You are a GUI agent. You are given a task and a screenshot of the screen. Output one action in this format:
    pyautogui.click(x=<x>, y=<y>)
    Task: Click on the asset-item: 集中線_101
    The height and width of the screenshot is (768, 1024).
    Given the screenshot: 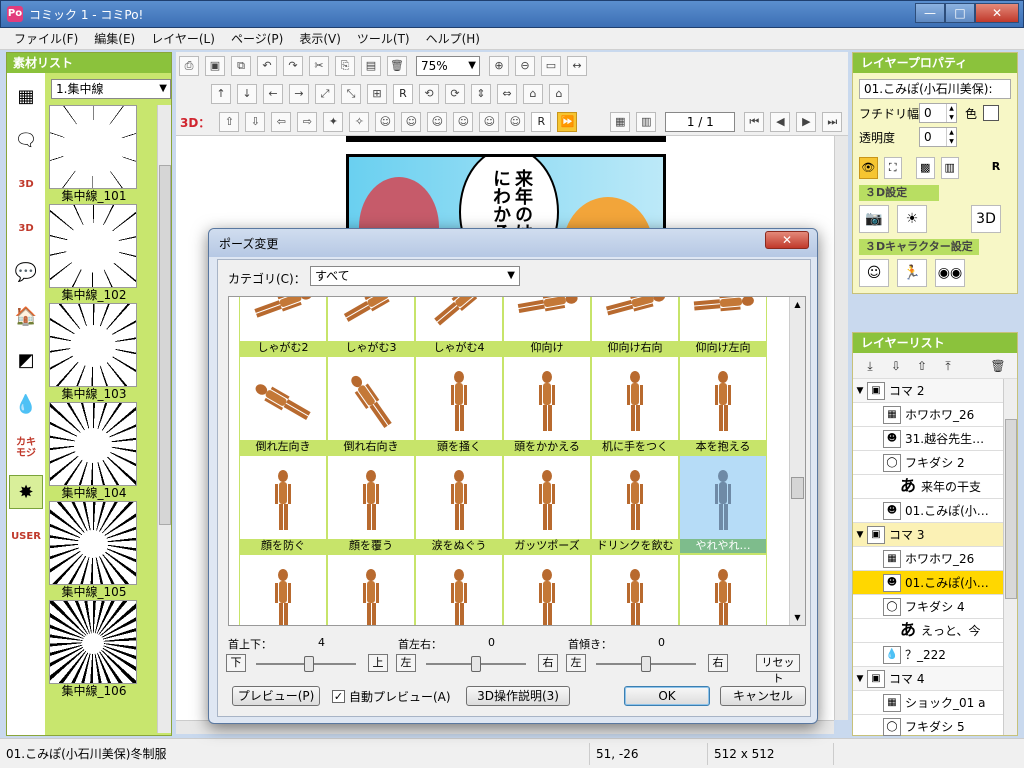 What is the action you would take?
    pyautogui.click(x=94, y=154)
    